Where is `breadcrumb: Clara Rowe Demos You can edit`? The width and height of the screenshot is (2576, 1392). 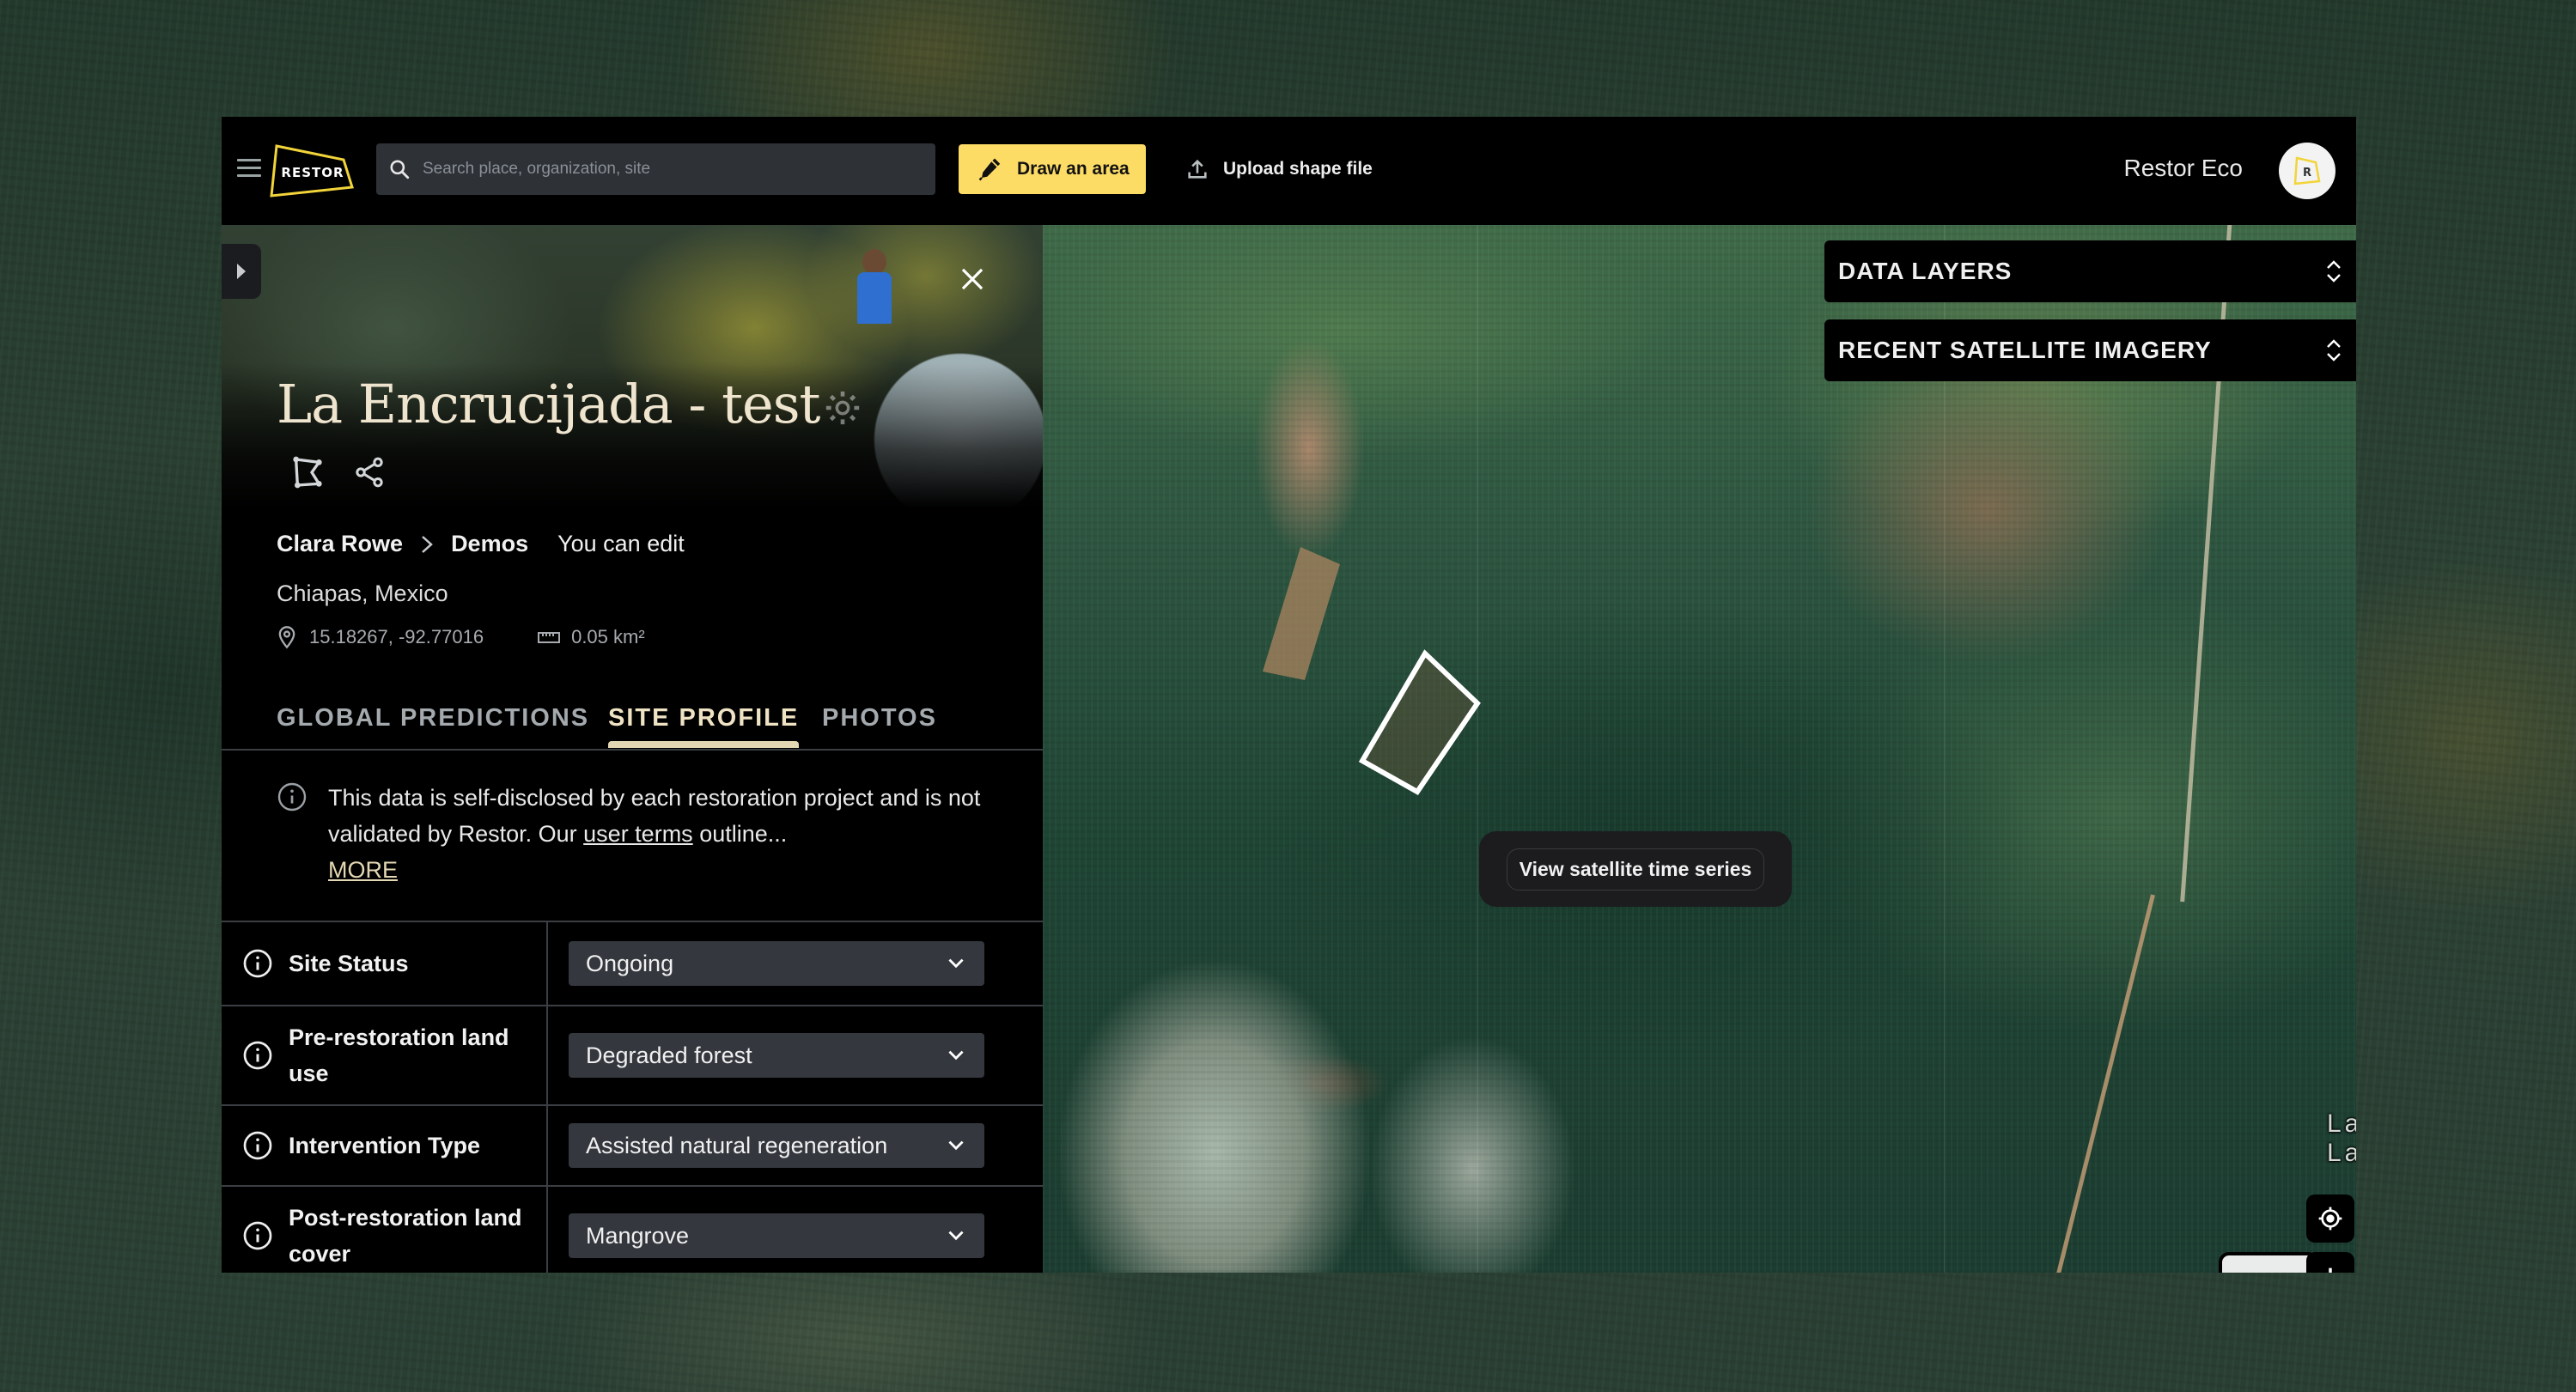 breadcrumb: Clara Rowe Demos You can edit is located at coordinates (481, 544).